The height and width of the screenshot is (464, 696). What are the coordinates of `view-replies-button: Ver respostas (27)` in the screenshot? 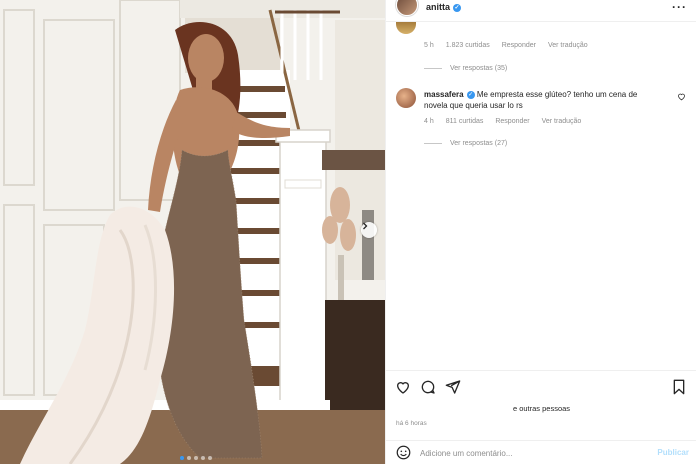 It's located at (465, 143).